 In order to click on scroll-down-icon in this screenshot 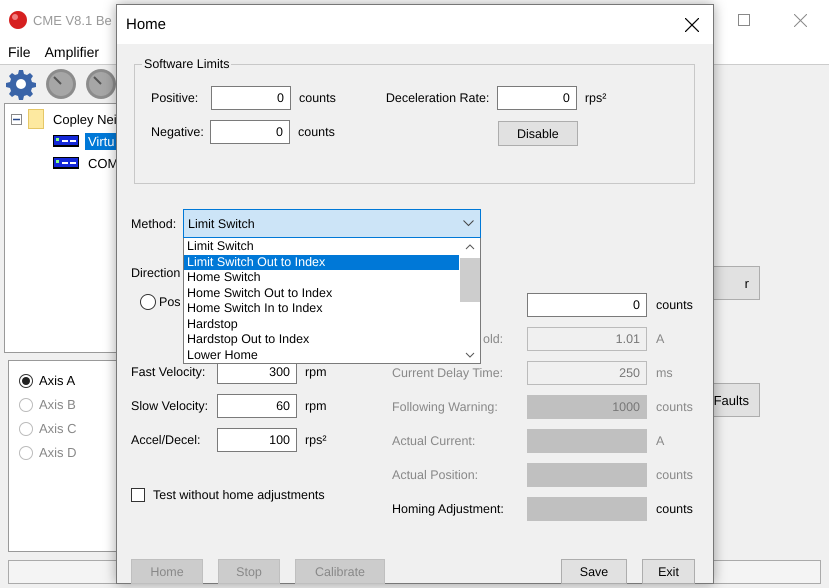, I will do `click(469, 355)`.